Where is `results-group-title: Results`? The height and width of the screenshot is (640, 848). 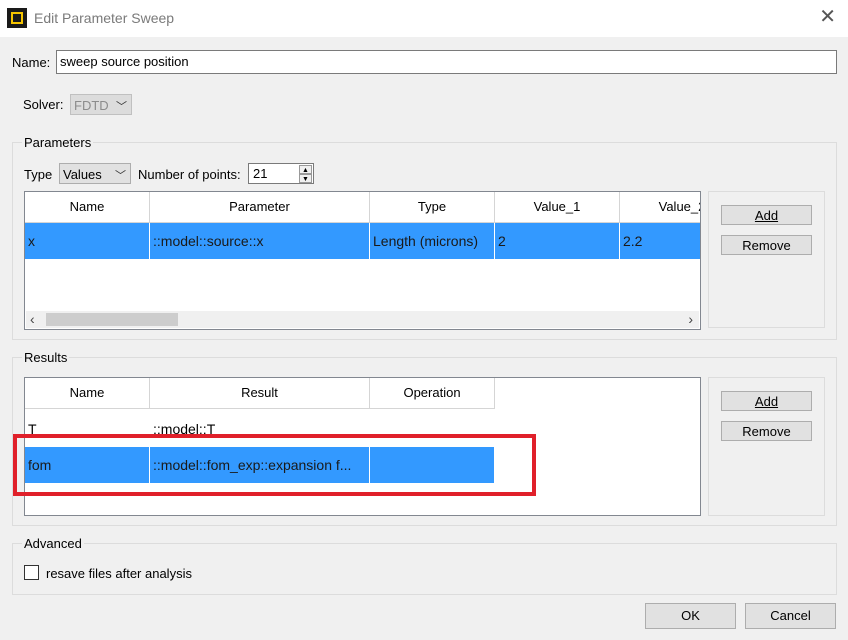 results-group-title: Results is located at coordinates (46, 357).